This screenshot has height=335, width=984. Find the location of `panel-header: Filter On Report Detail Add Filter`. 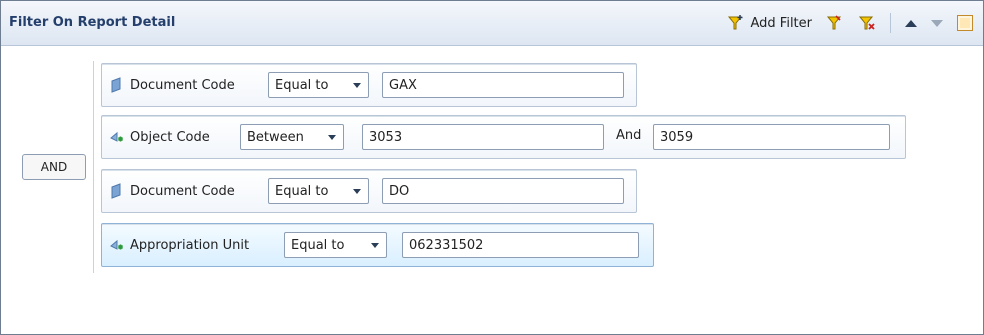

panel-header: Filter On Report Detail Add Filter is located at coordinates (492, 23).